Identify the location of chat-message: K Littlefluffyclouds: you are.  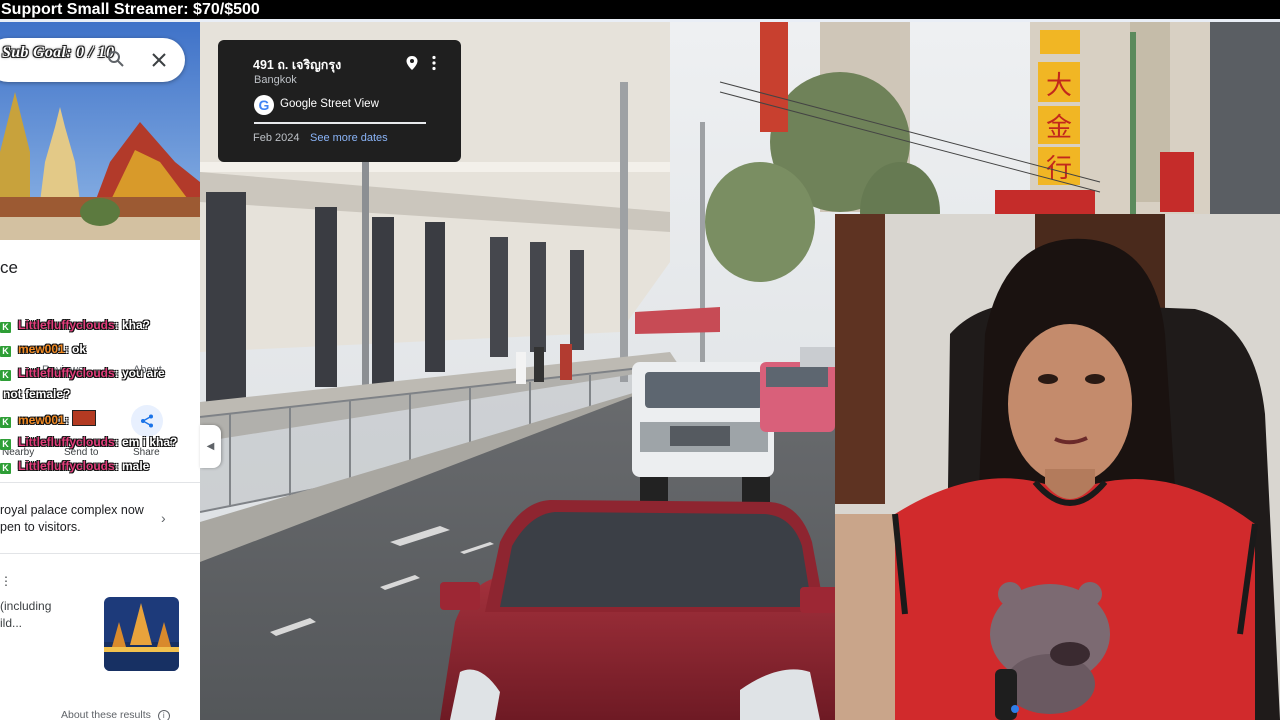
(82, 373).